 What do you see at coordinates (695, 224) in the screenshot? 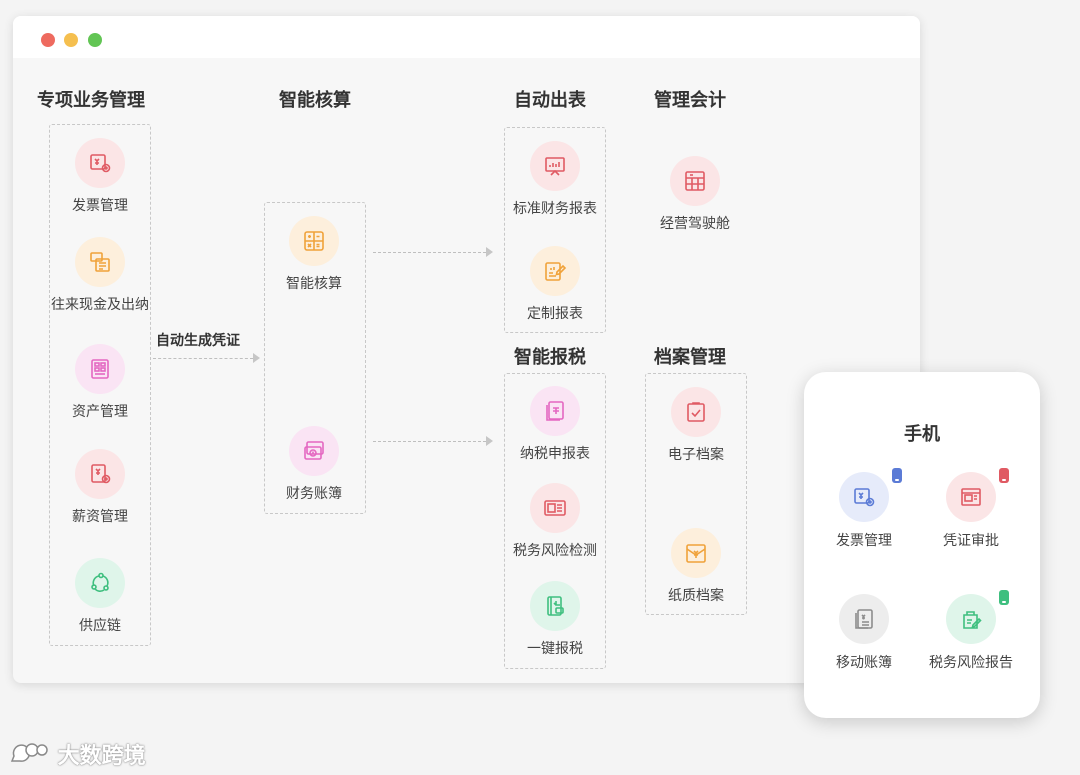
I see `item-label: 经营驾驶舱` at bounding box center [695, 224].